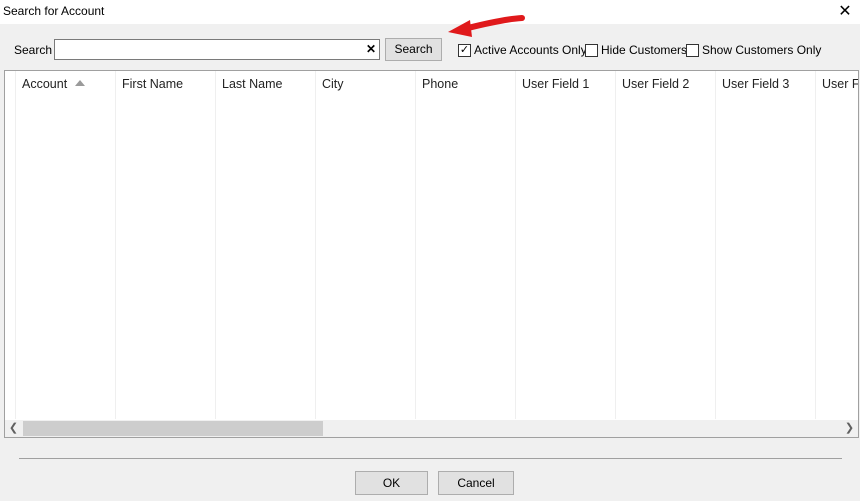 This screenshot has height=501, width=860. What do you see at coordinates (266, 245) in the screenshot?
I see `column-last-name: Last Name` at bounding box center [266, 245].